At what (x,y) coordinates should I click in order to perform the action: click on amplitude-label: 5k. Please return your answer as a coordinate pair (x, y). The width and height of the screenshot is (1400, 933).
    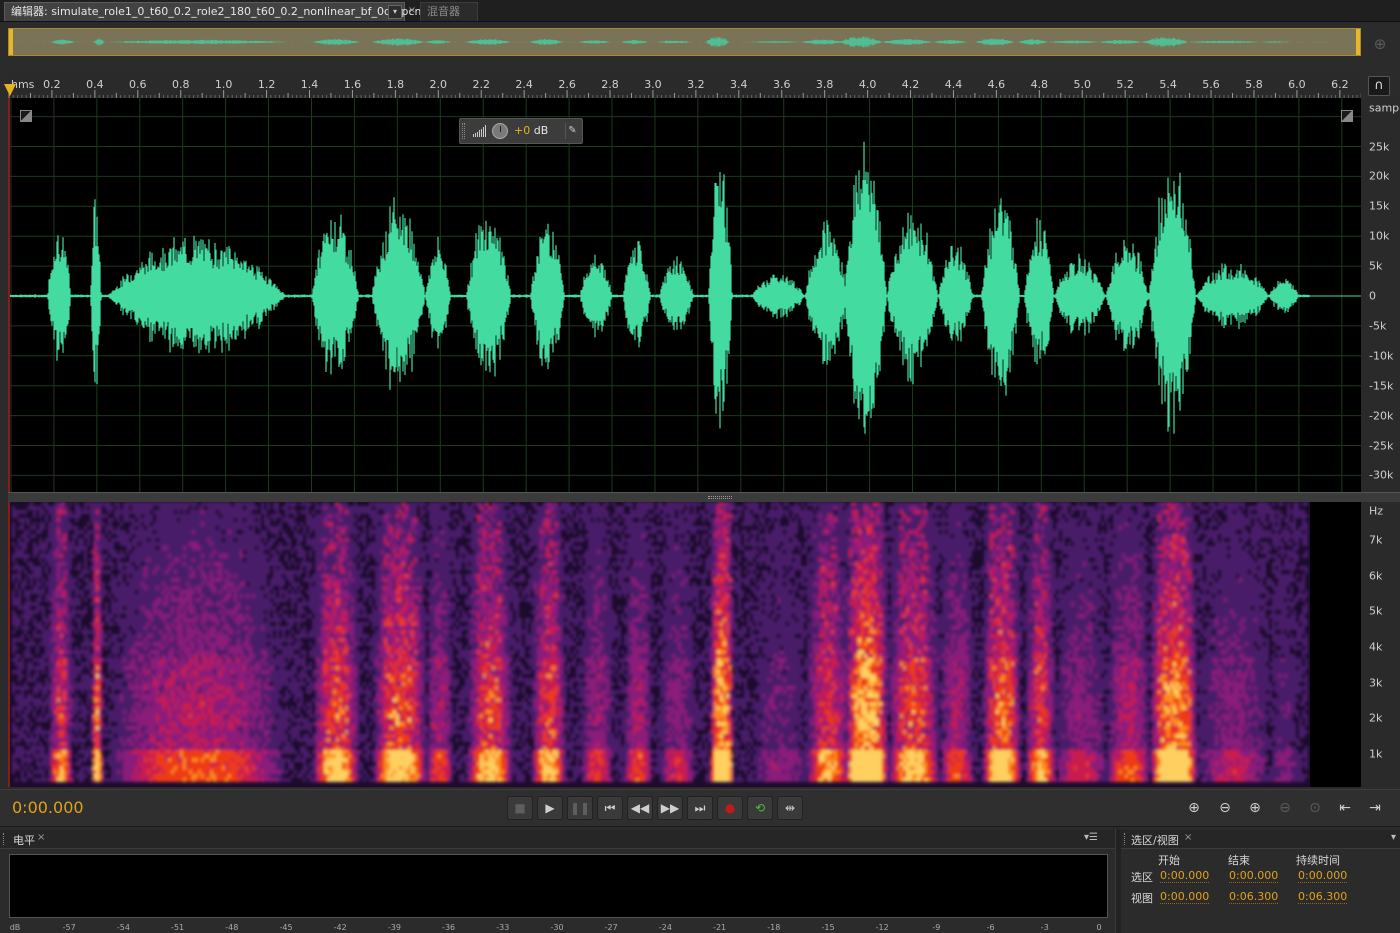
    Looking at the image, I should click on (1375, 266).